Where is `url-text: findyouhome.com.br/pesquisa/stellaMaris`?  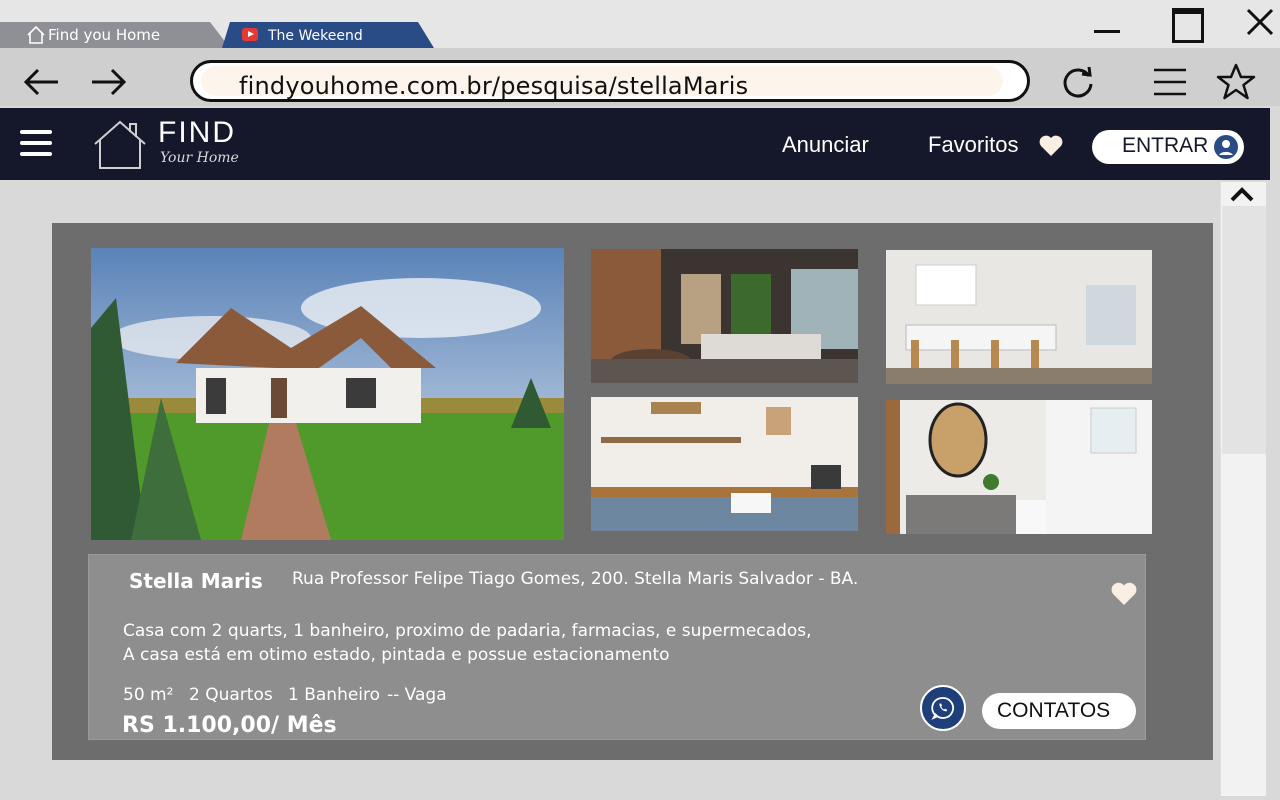 url-text: findyouhome.com.br/pesquisa/stellaMaris is located at coordinates (494, 86).